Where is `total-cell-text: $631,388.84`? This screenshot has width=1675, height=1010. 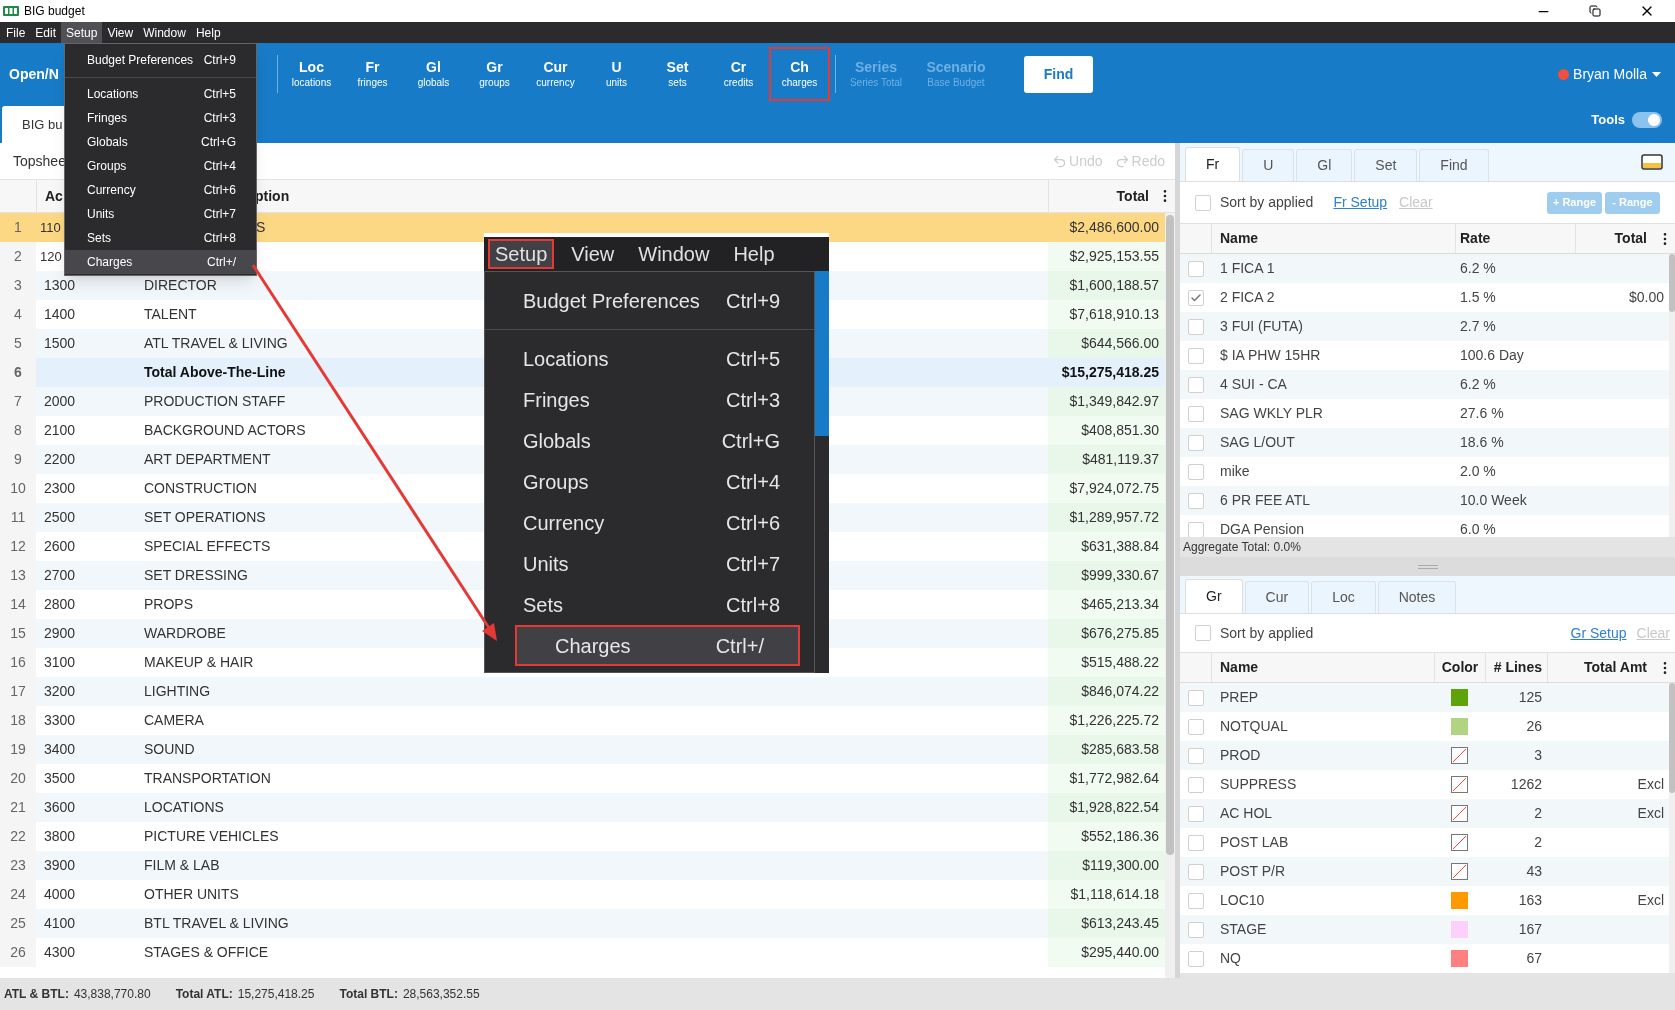 total-cell-text: $631,388.84 is located at coordinates (1120, 546).